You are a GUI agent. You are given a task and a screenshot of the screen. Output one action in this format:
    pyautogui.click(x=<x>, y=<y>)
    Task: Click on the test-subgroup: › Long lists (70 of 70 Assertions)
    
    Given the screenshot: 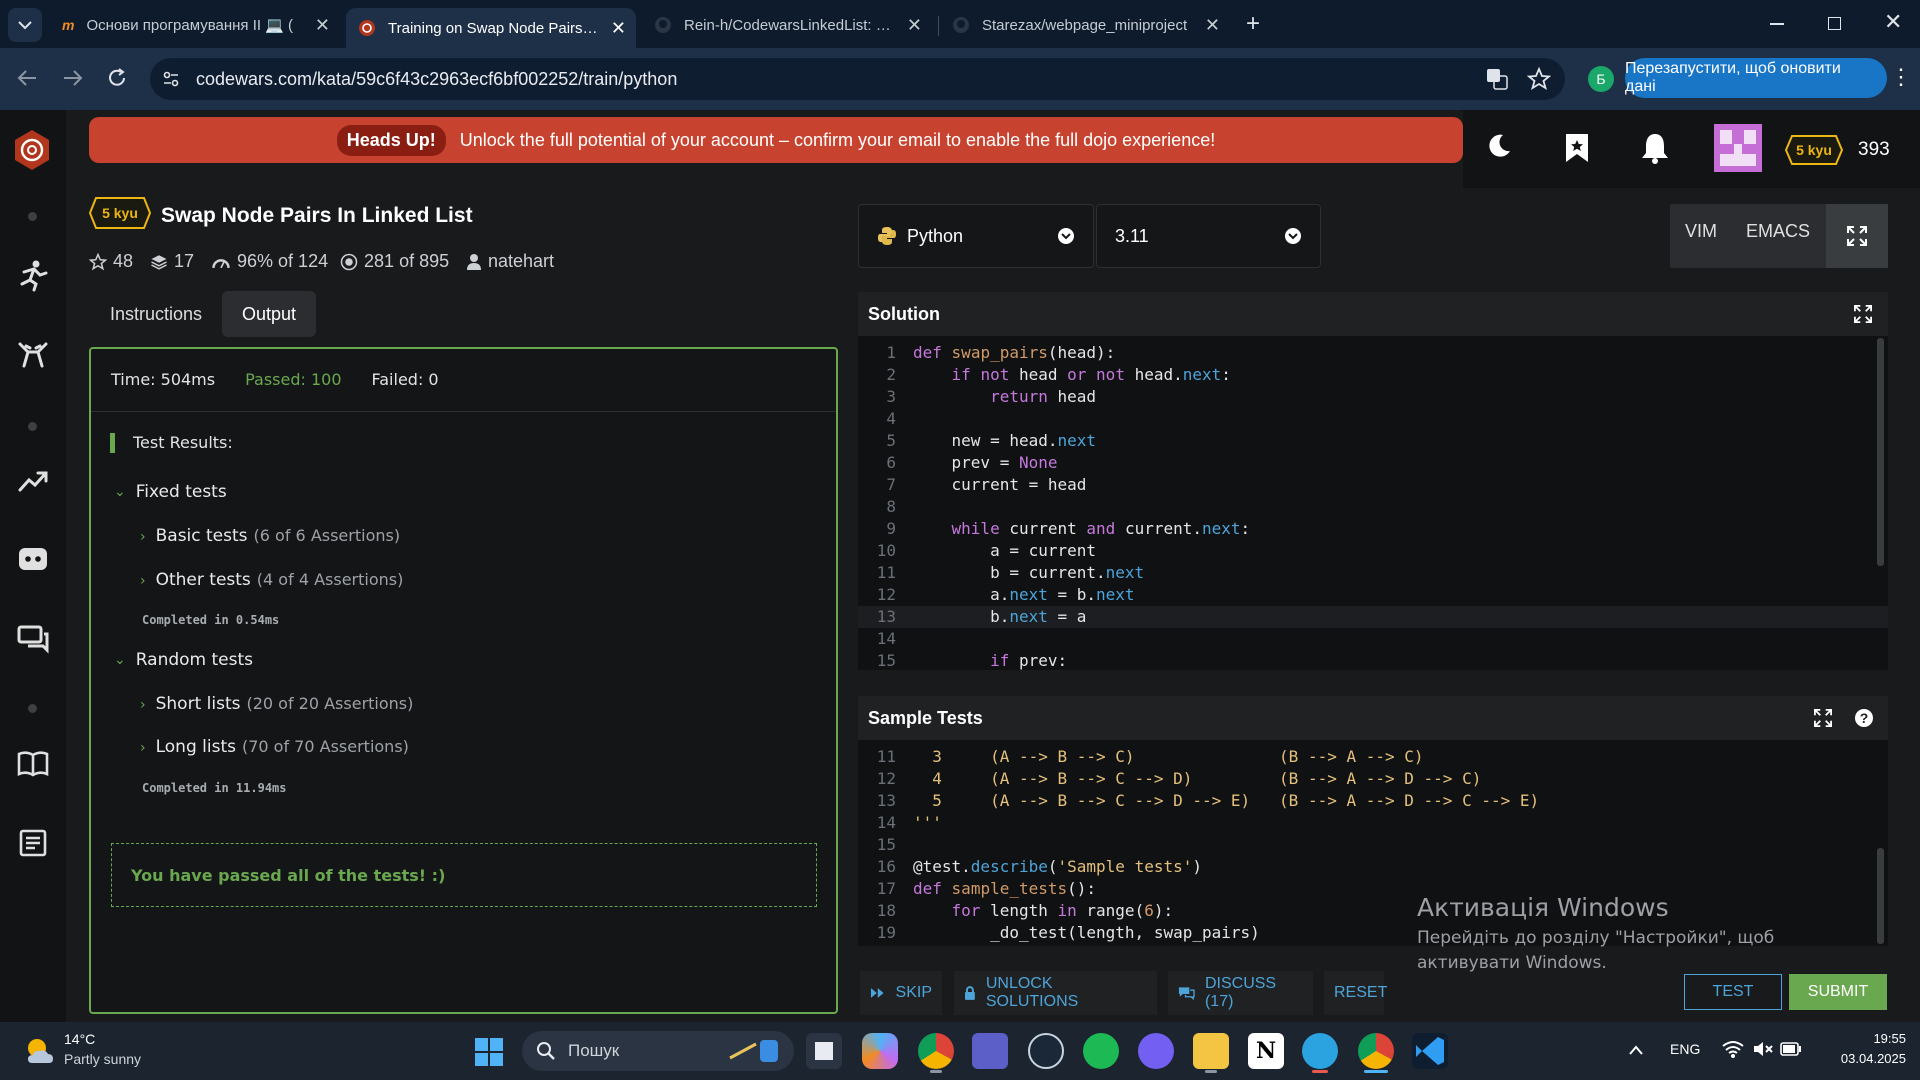 What is the action you would take?
    pyautogui.click(x=274, y=747)
    